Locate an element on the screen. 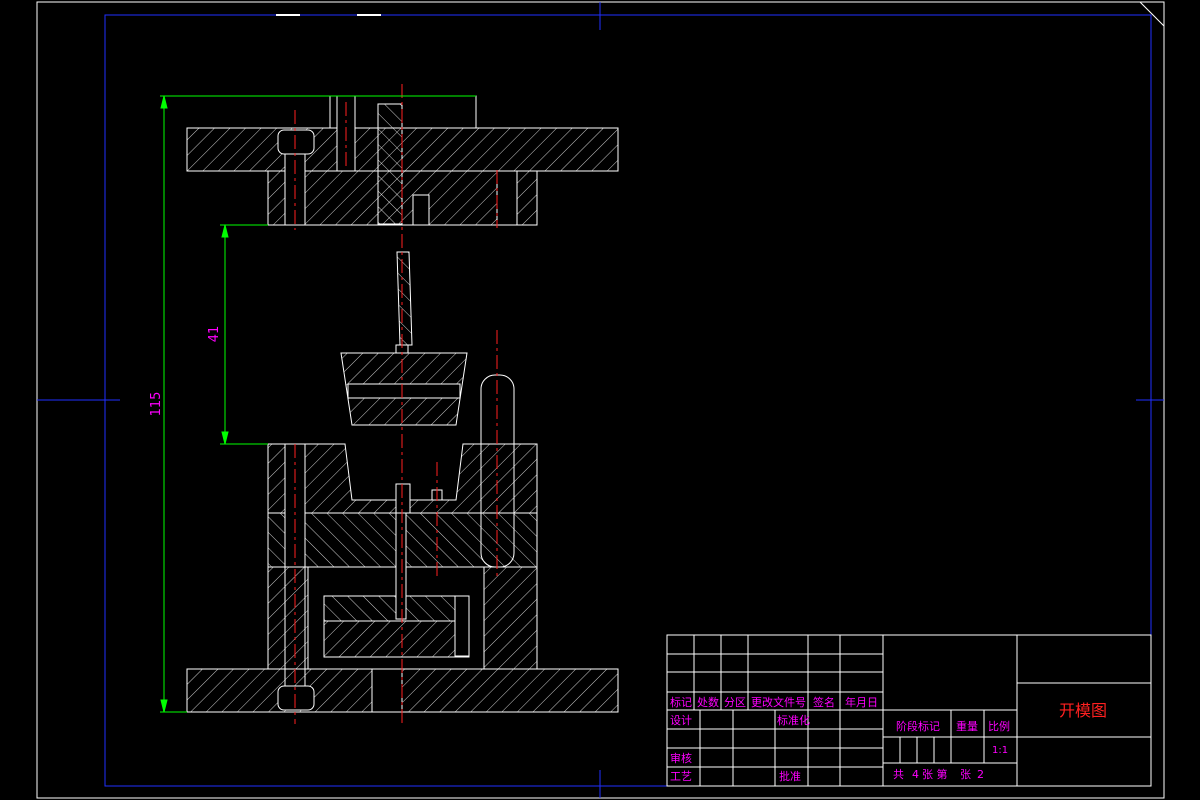 The height and width of the screenshot is (800, 1200). dim-overall-height: 115 is located at coordinates (156, 404).